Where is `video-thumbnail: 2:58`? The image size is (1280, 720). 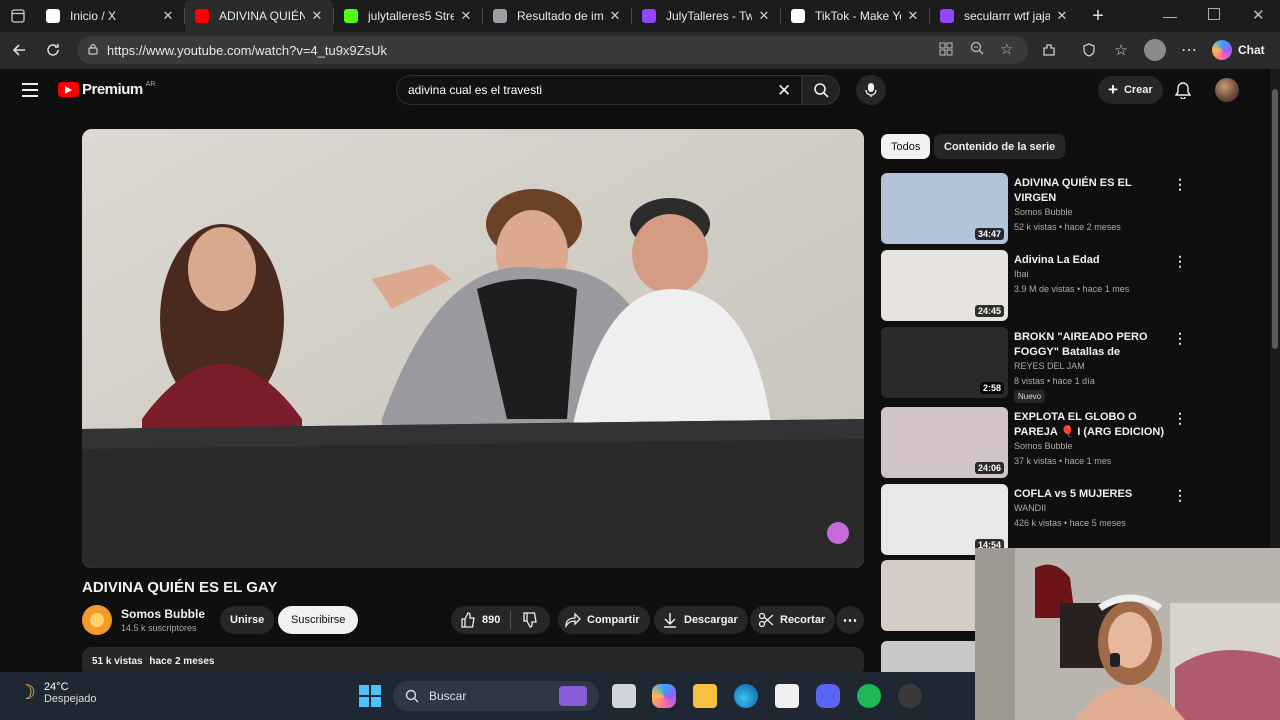
video-thumbnail: 2:58 is located at coordinates (944, 362).